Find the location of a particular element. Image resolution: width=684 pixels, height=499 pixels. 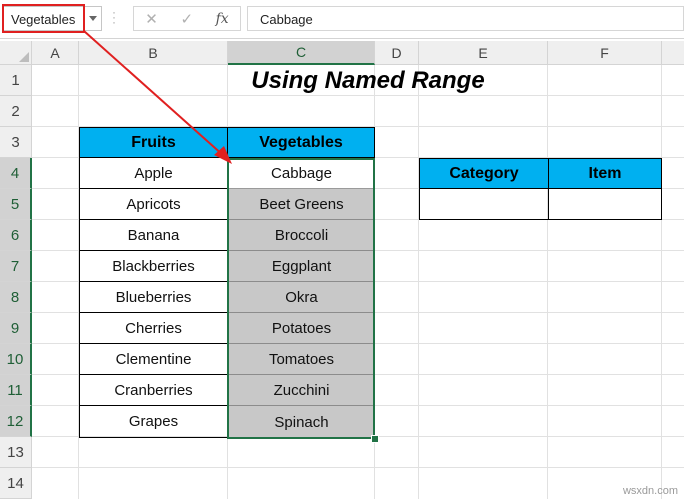

formula-bar: Vegetables · · · ✕ ✓ fx Cabbage is located at coordinates (342, 19).